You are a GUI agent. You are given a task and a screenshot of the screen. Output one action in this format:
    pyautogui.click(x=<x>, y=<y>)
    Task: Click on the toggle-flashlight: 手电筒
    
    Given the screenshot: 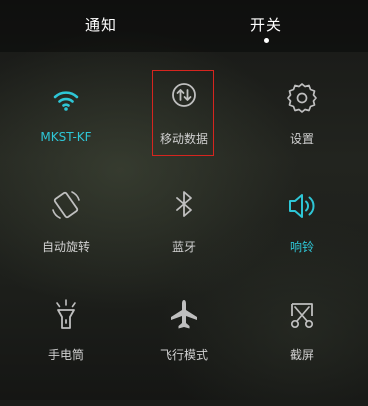 What is the action you would take?
    pyautogui.click(x=66, y=351)
    